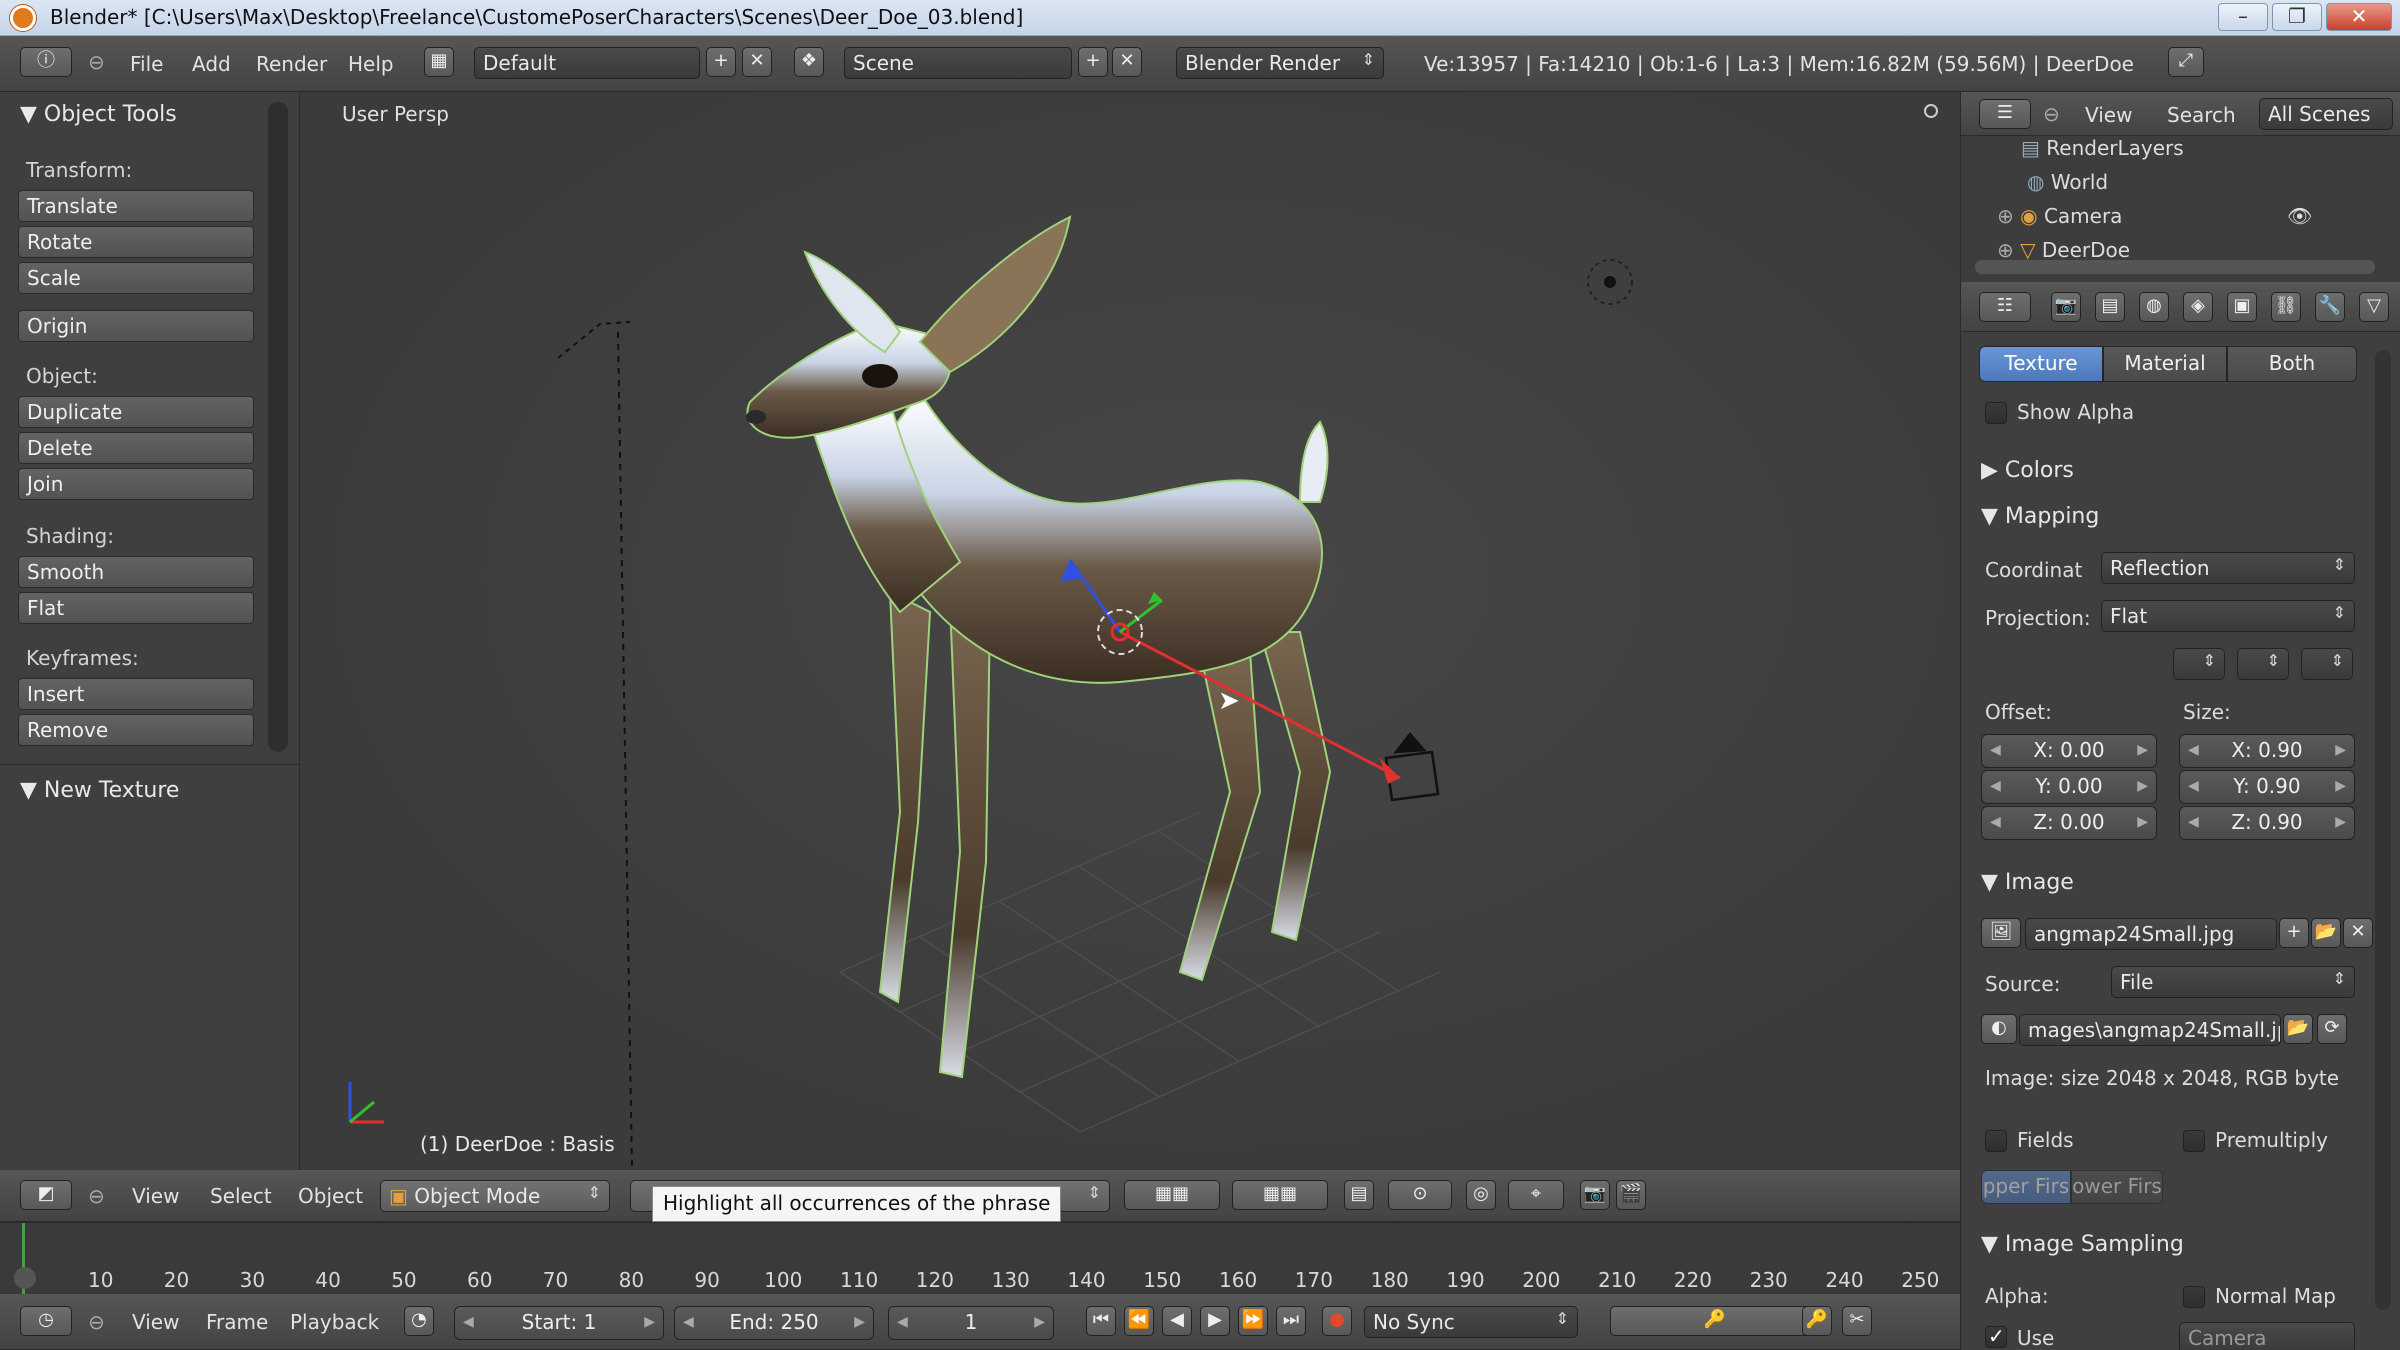  Describe the element at coordinates (2005, 307) in the screenshot. I see `editor-type-properties-icon: ☷` at that location.